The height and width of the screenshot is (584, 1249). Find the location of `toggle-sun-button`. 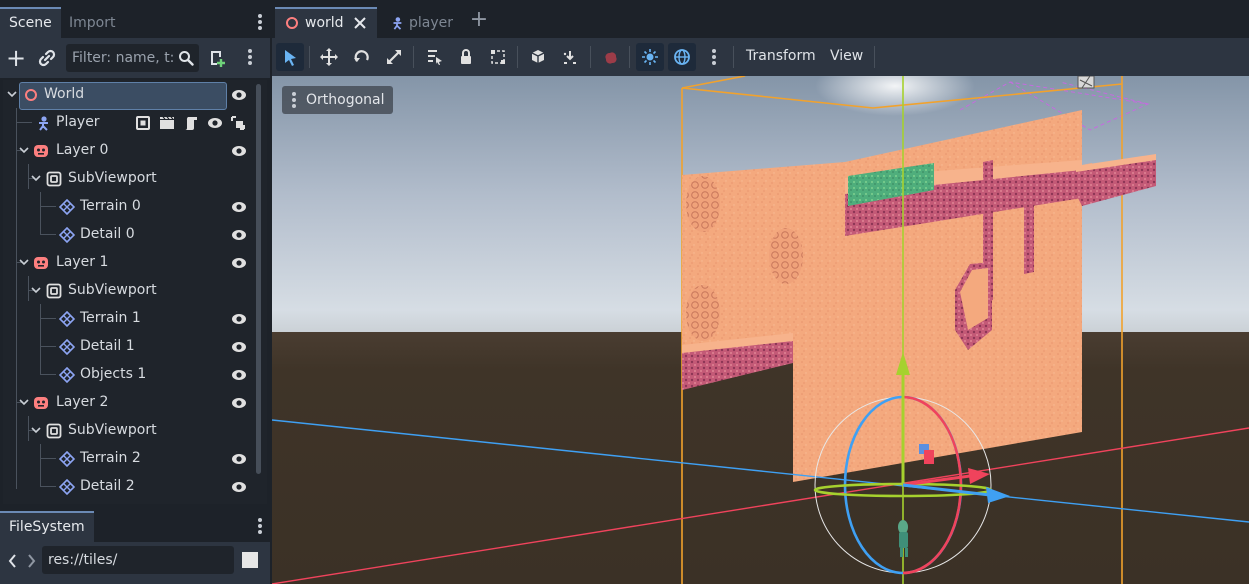

toggle-sun-button is located at coordinates (650, 57).